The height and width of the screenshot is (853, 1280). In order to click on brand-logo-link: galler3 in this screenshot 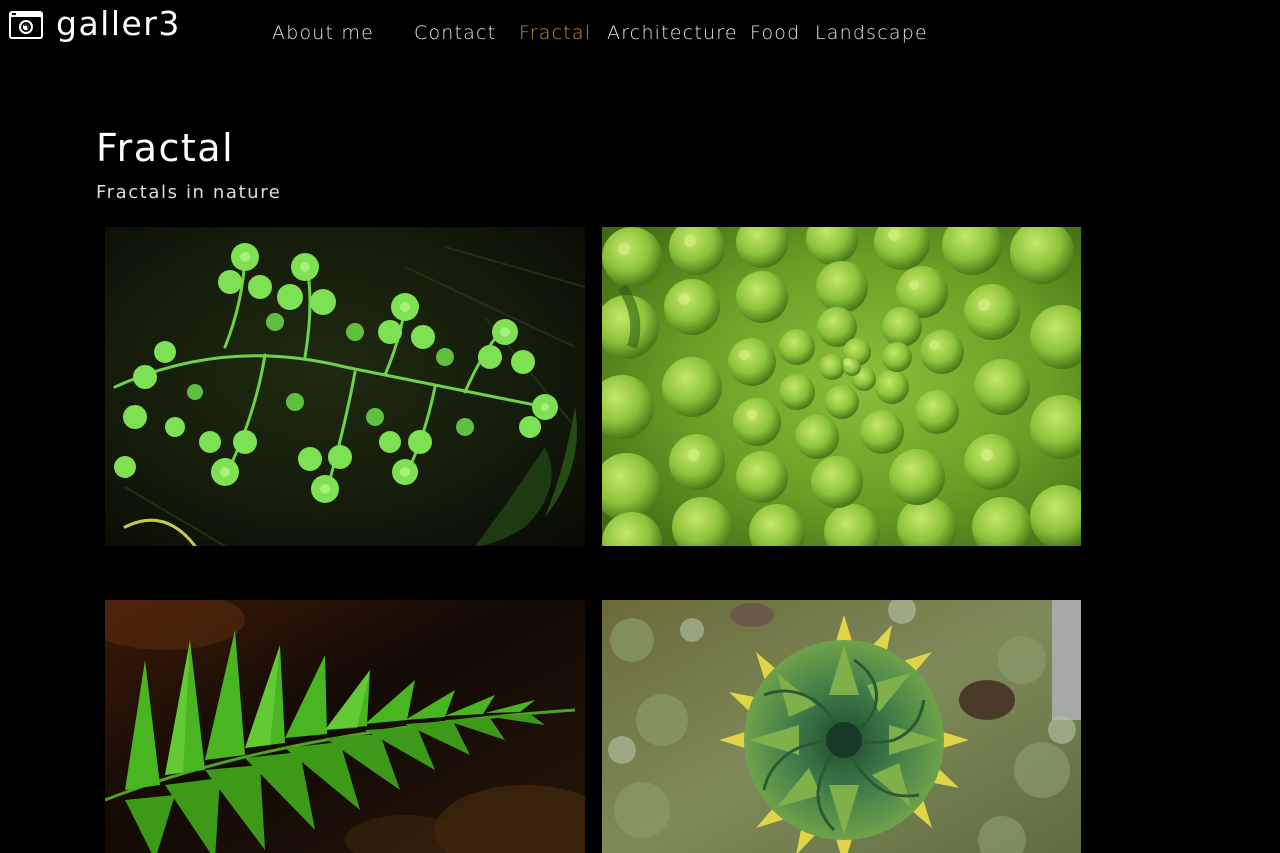, I will do `click(94, 23)`.